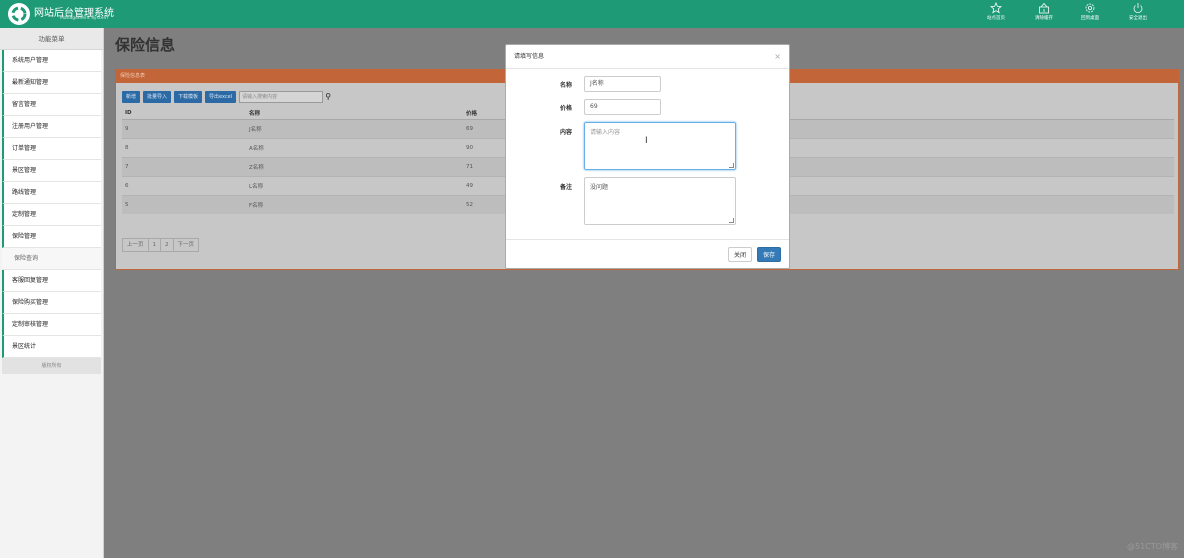 Image resolution: width=1184 pixels, height=558 pixels. I want to click on next-page-button: 下一页, so click(186, 245).